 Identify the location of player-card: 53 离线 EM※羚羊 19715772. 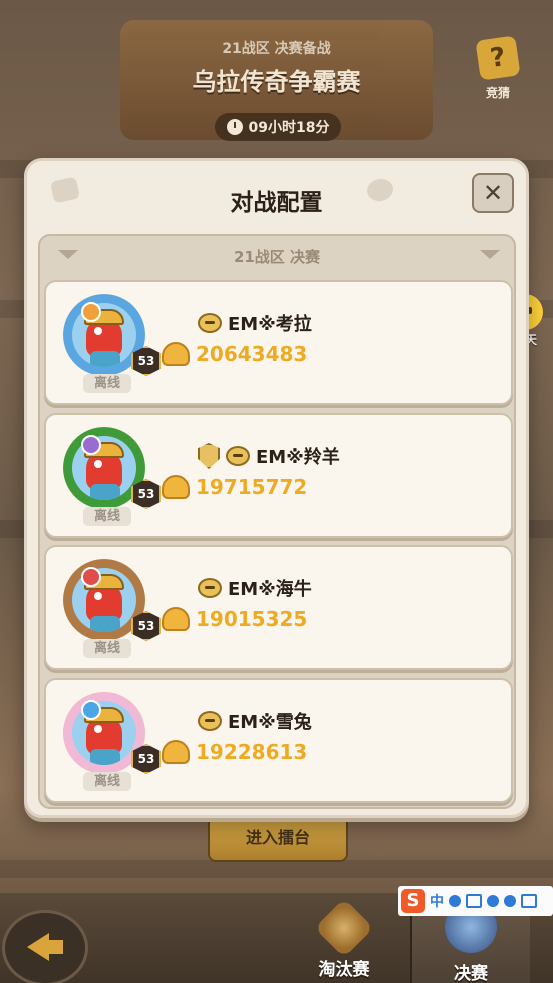
(278, 475).